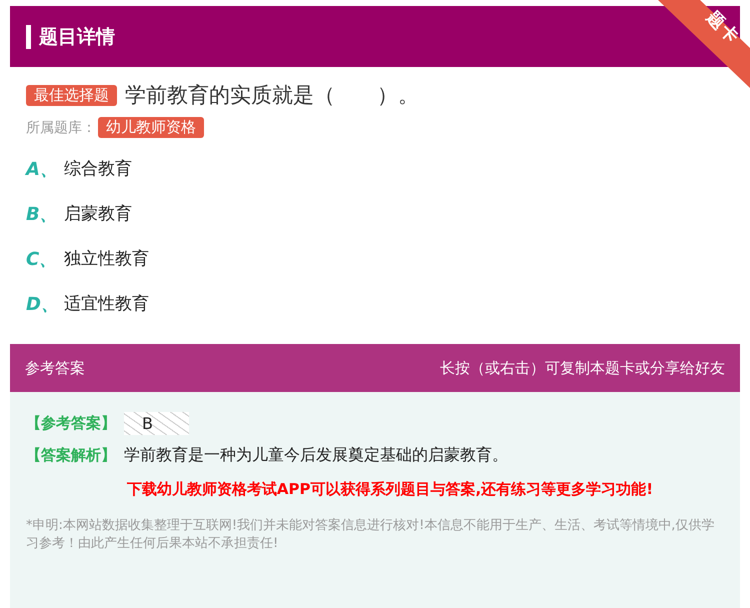 This screenshot has width=750, height=608. What do you see at coordinates (42, 169) in the screenshot?
I see `option-letter: A、` at bounding box center [42, 169].